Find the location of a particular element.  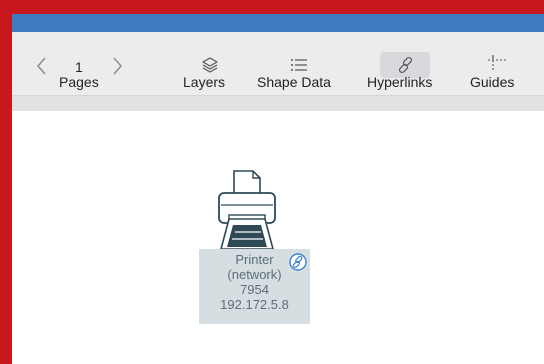

previous-page-button is located at coordinates (42, 66).